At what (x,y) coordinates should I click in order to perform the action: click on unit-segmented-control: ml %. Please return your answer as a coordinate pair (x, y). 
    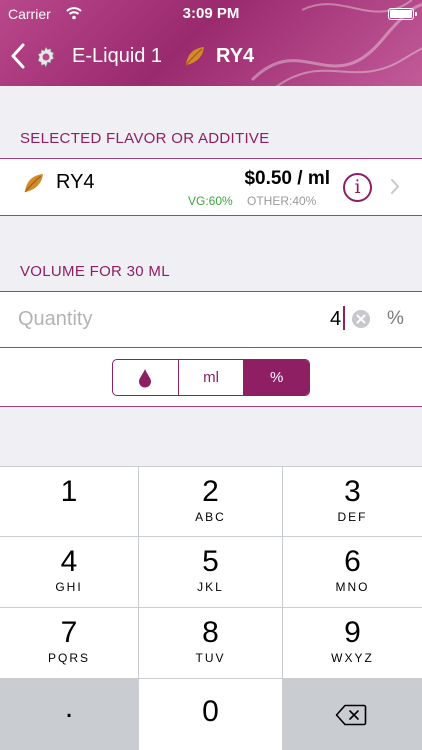
    Looking at the image, I should click on (211, 377).